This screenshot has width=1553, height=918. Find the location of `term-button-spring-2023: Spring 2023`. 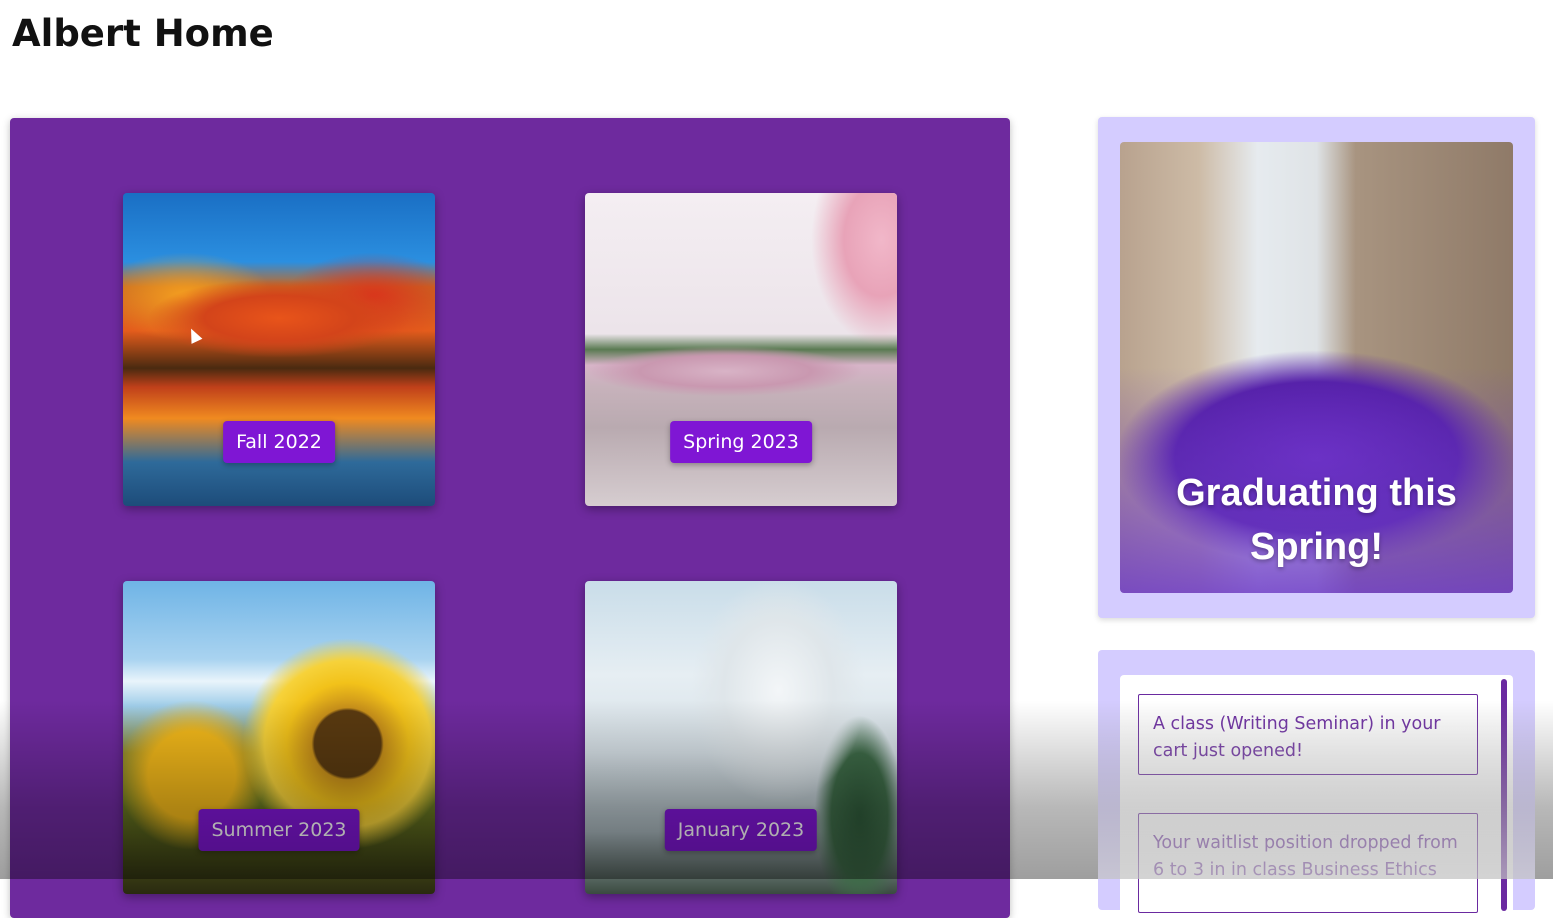

term-button-spring-2023: Spring 2023 is located at coordinates (741, 442).